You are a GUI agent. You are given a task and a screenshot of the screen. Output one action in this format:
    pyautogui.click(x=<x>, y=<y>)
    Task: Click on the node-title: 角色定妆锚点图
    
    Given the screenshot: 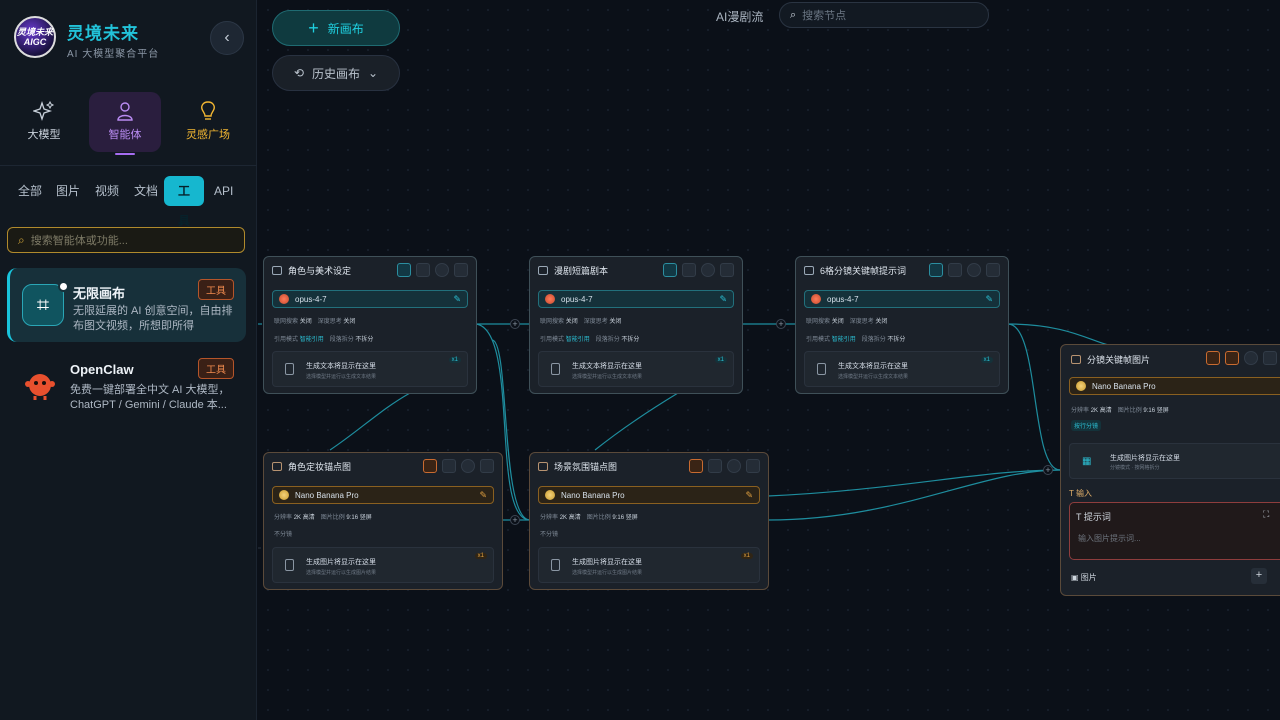 What is the action you would take?
    pyautogui.click(x=320, y=467)
    